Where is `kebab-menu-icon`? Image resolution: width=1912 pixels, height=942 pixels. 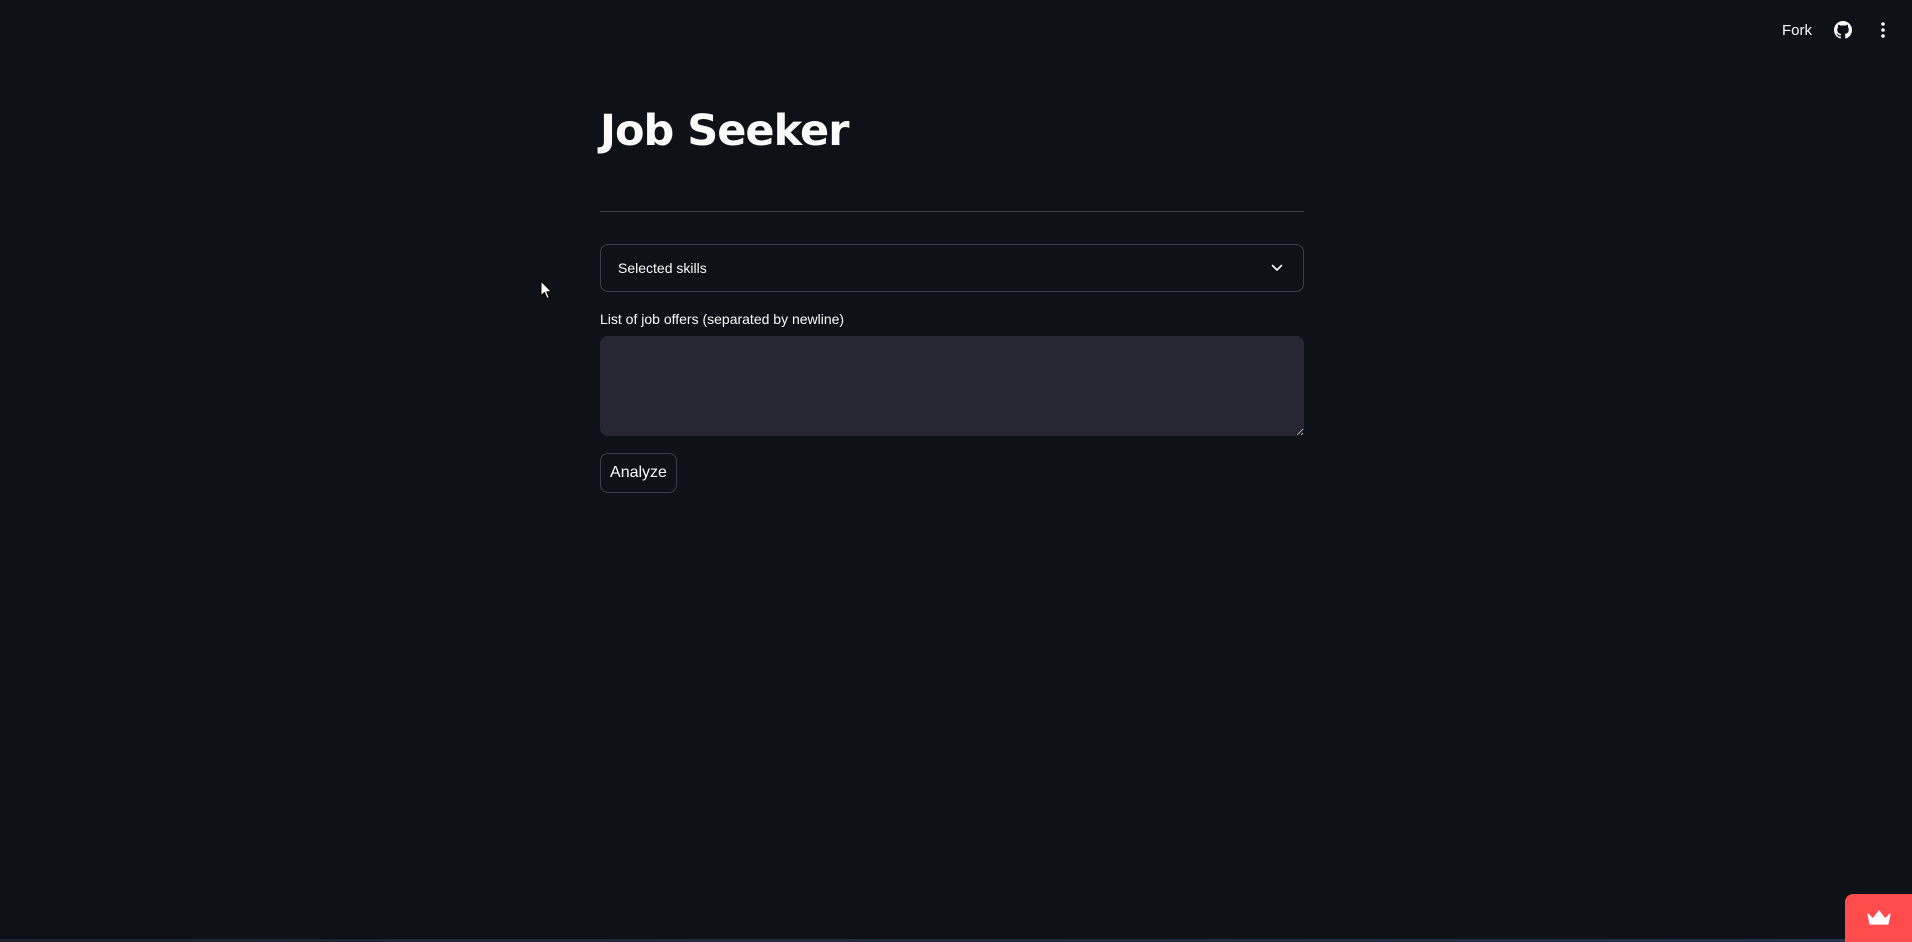 kebab-menu-icon is located at coordinates (1883, 30).